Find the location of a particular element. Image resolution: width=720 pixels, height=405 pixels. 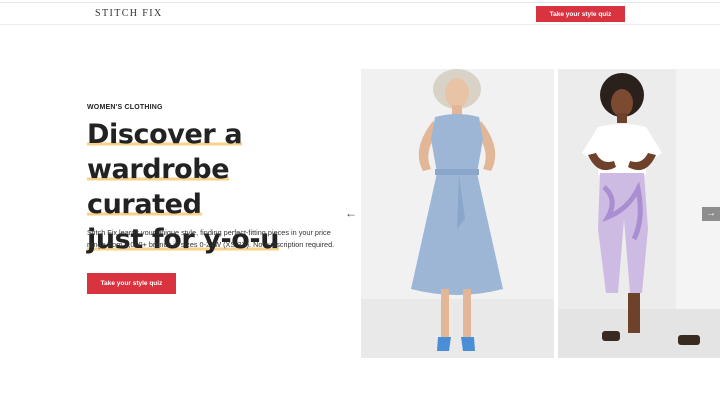

carousel-prev-button: ← is located at coordinates (351, 213).